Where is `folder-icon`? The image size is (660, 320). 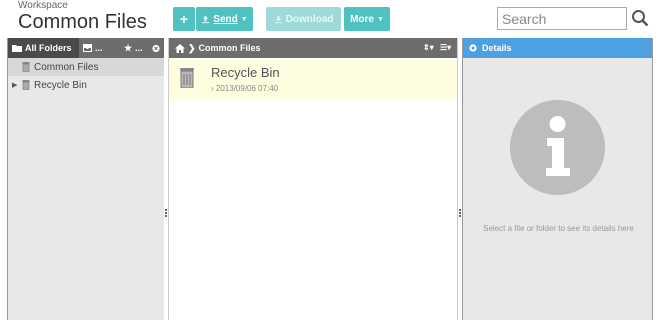 folder-icon is located at coordinates (17, 48).